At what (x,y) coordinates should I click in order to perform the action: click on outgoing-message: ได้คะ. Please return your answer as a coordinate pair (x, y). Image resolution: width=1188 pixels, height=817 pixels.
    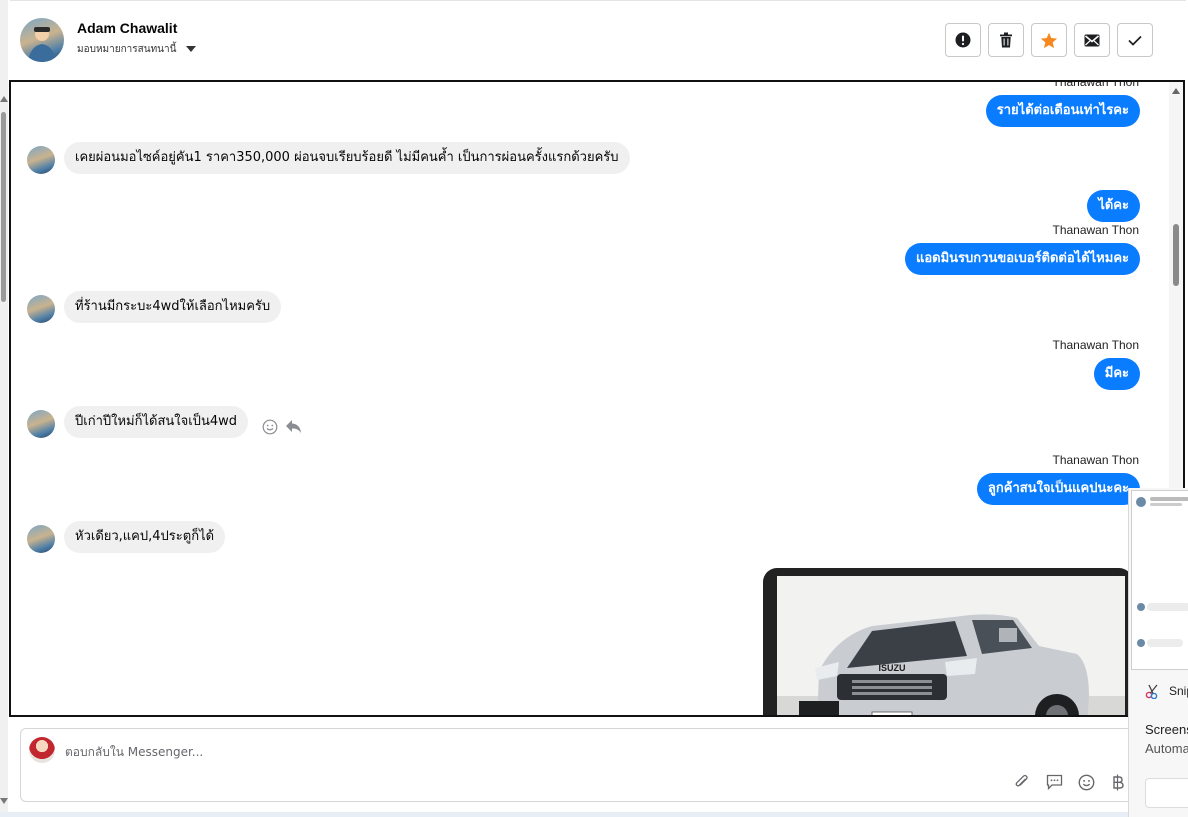
    Looking at the image, I should click on (1113, 206).